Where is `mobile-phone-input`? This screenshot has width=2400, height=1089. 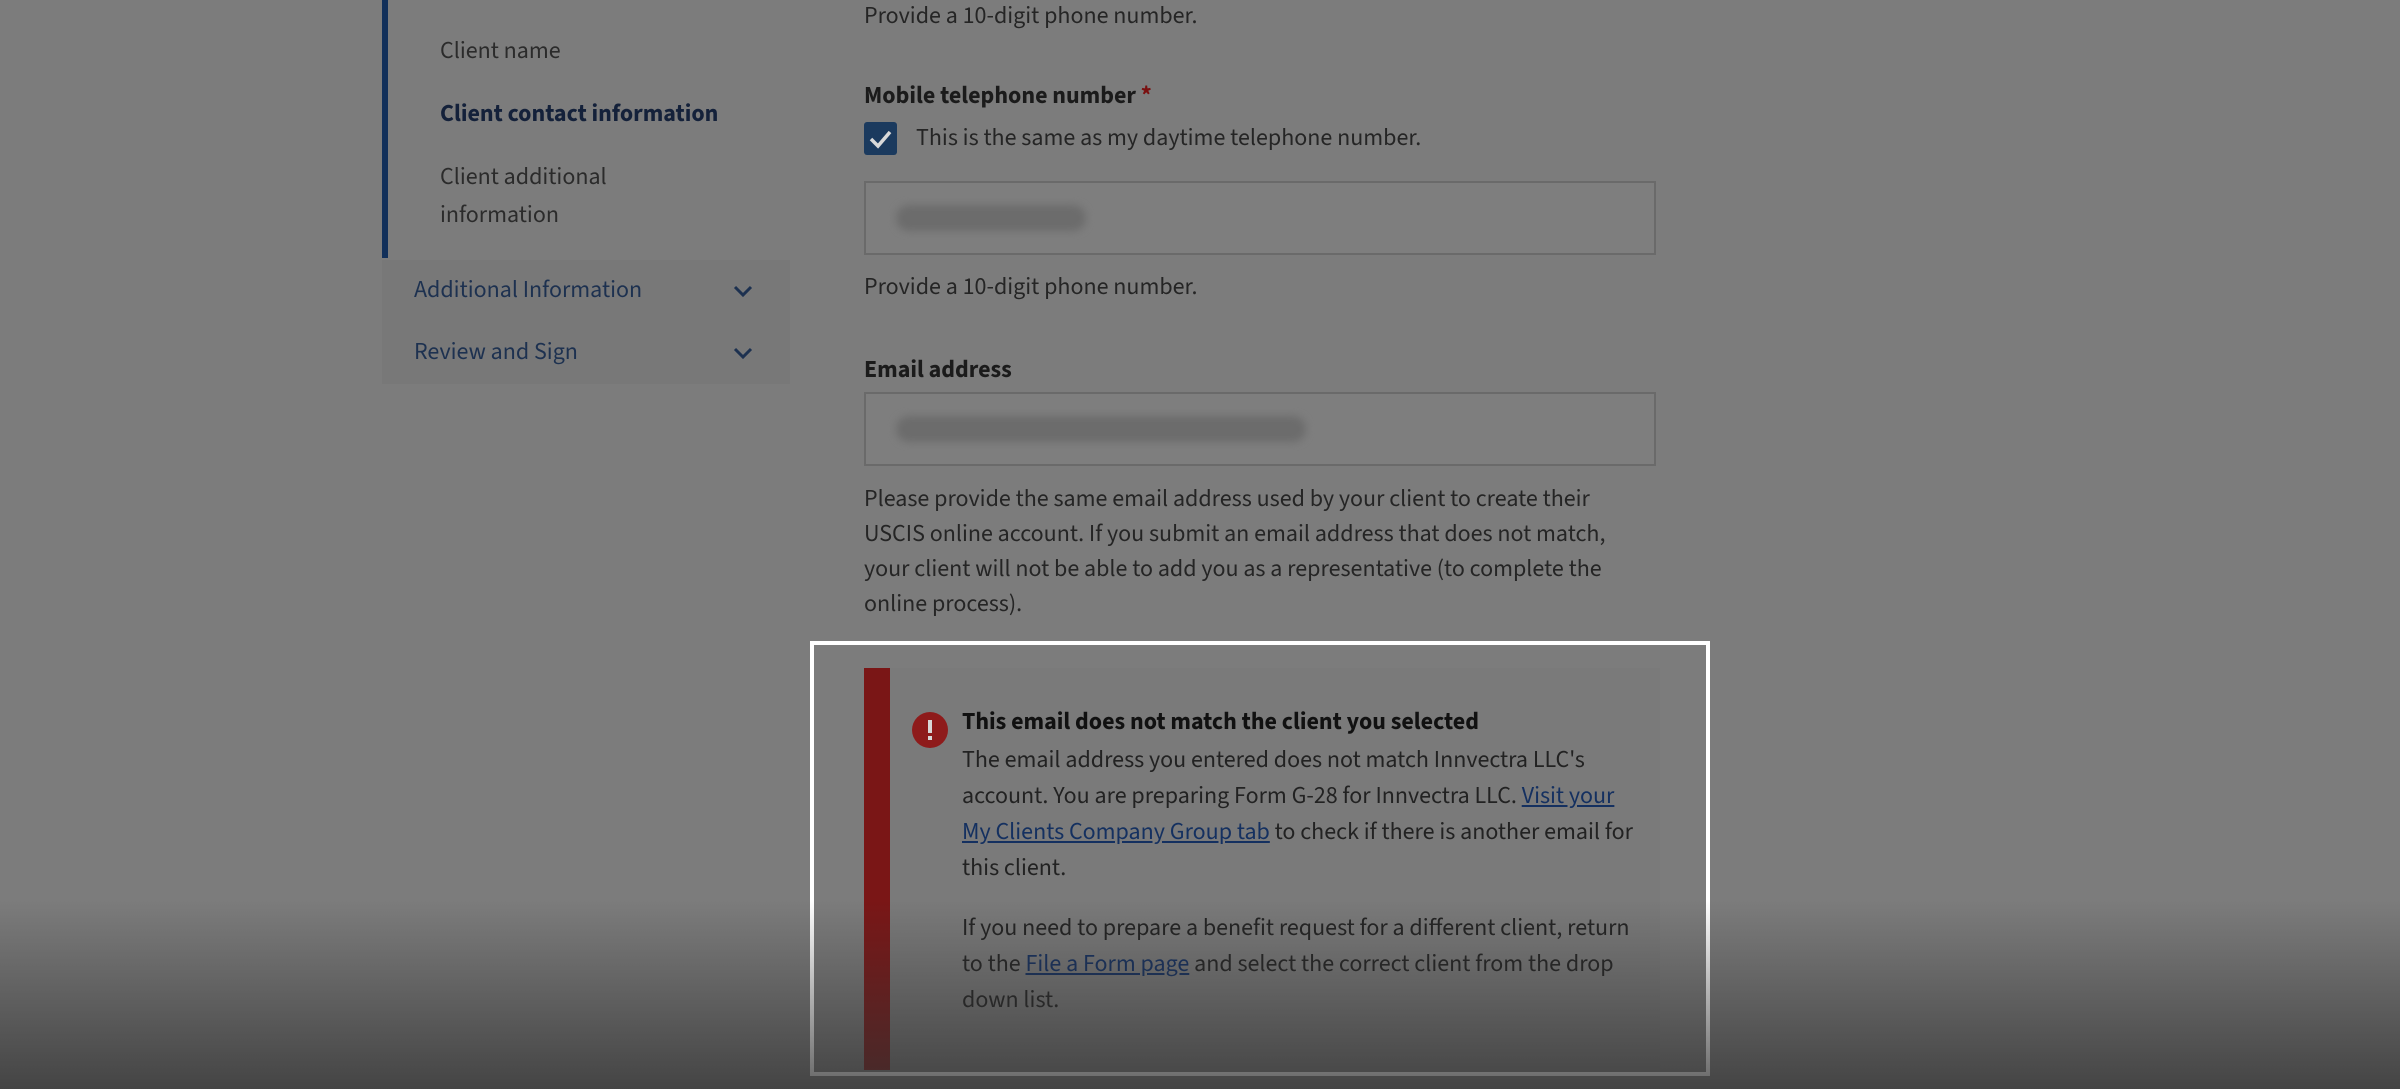 mobile-phone-input is located at coordinates (1260, 218).